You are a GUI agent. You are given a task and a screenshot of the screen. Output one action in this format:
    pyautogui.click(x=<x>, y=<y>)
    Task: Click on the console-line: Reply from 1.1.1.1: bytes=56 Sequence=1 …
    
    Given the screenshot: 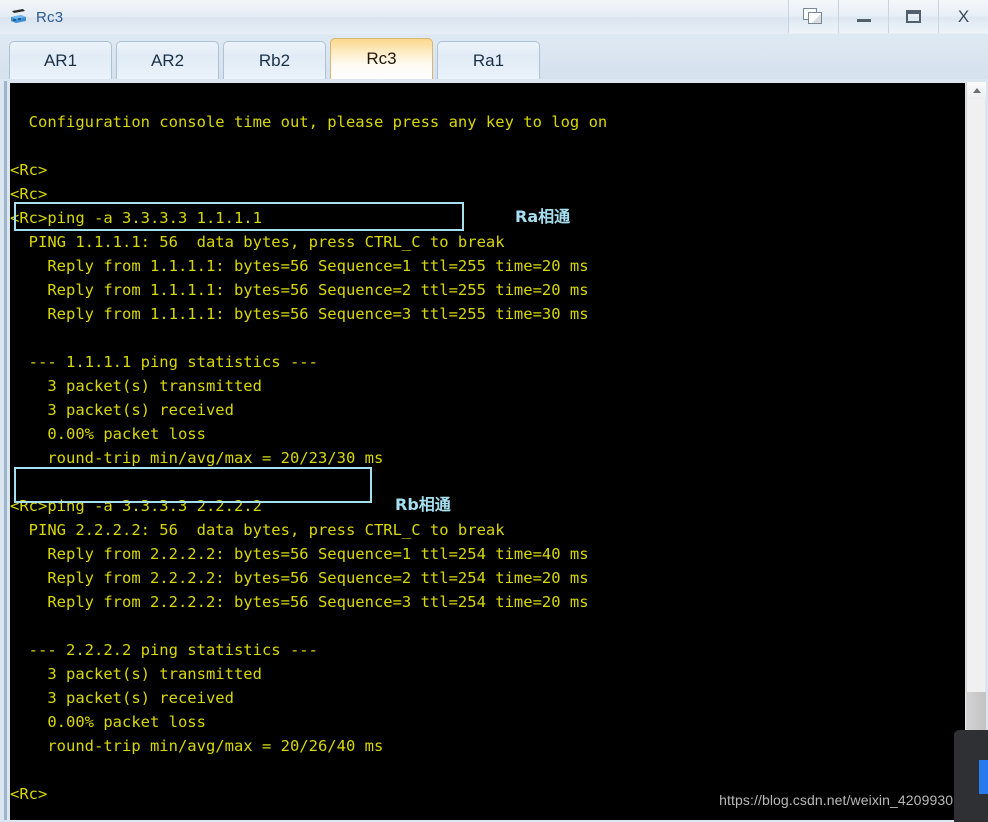 What is the action you would take?
    pyautogui.click(x=299, y=266)
    